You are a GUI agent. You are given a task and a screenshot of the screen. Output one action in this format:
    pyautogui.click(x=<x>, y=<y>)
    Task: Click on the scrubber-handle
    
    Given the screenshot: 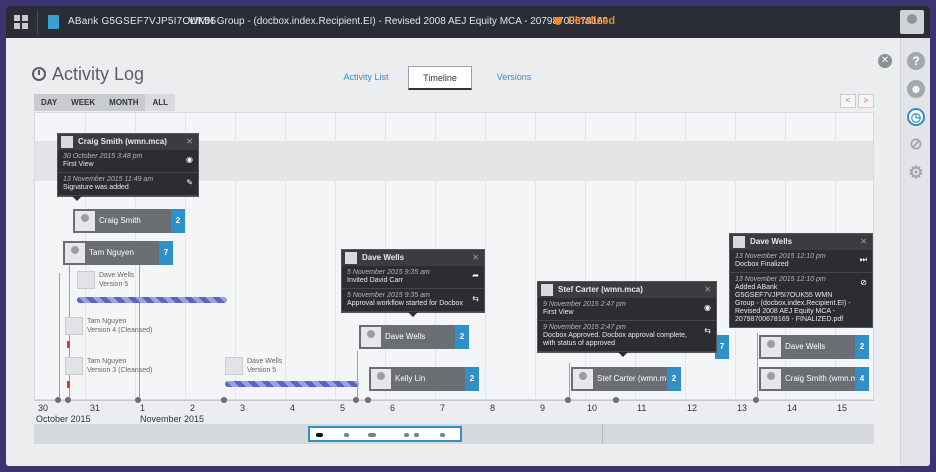 What is the action you would take?
    pyautogui.click(x=319, y=435)
    